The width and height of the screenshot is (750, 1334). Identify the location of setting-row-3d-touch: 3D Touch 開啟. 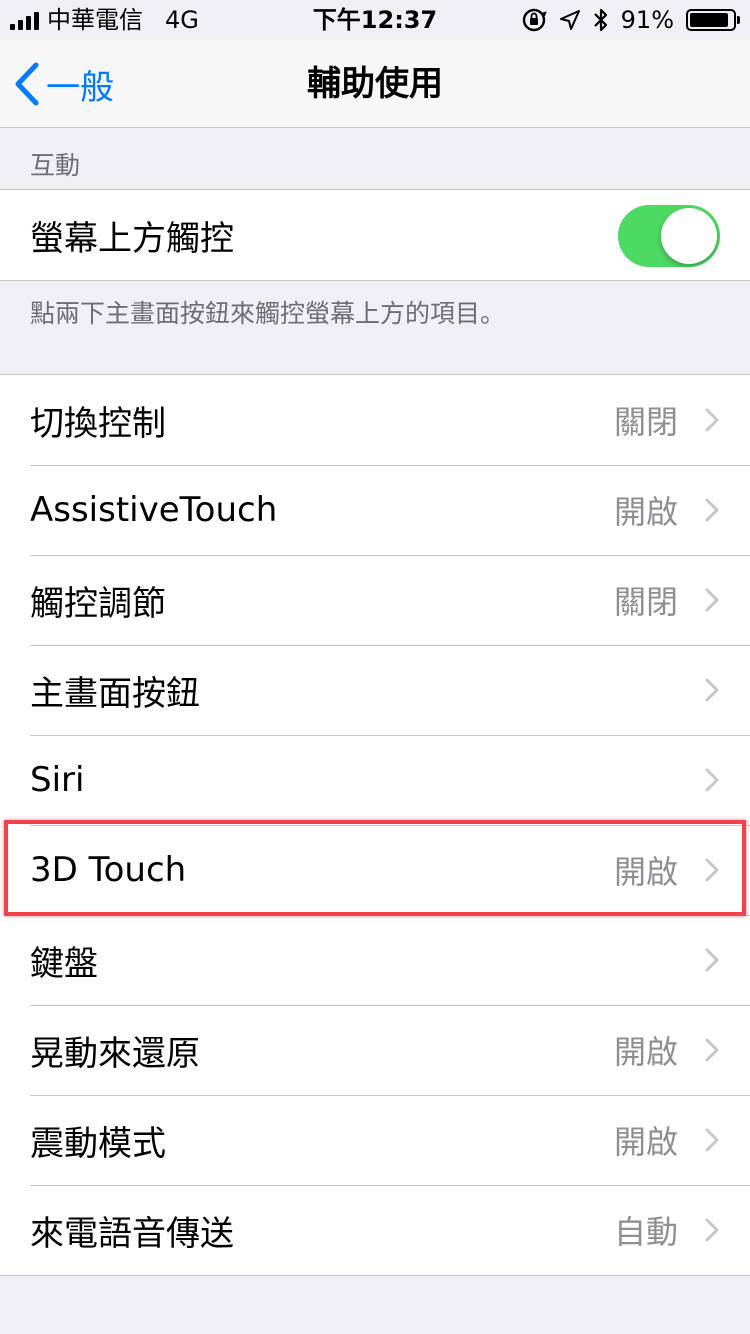
(375, 870).